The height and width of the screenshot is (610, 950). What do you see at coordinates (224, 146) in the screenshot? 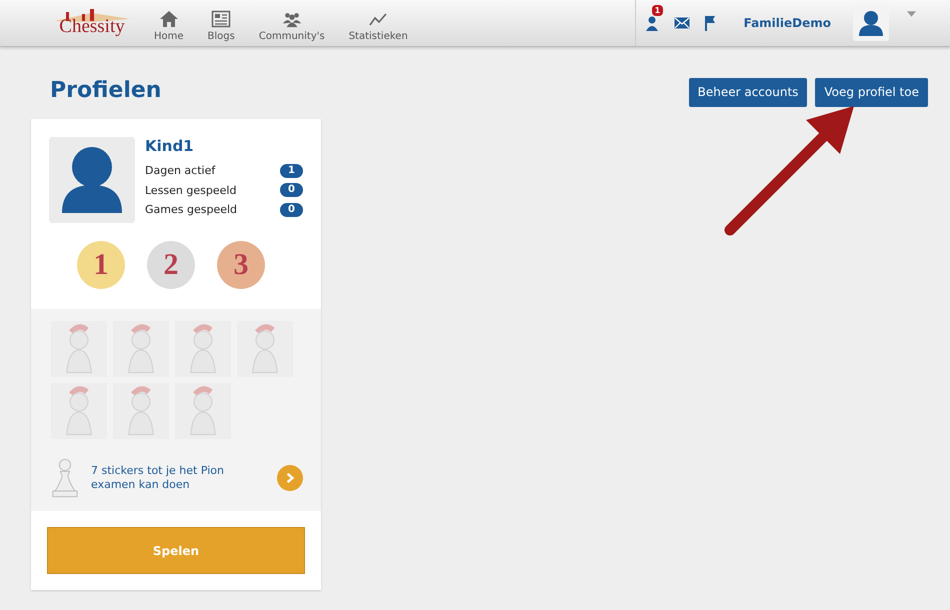
I see `profile-name: Kind1` at bounding box center [224, 146].